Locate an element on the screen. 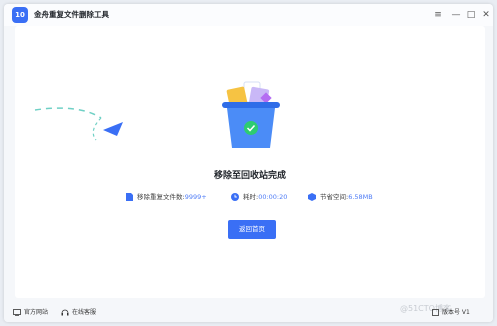 The image size is (497, 326). status-title: 移除至回收站完成 is located at coordinates (249, 176).